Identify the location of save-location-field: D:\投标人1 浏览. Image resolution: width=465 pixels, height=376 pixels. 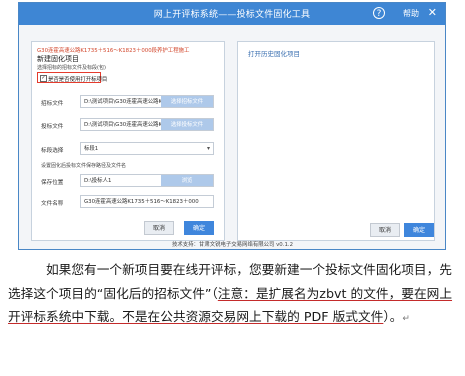
(147, 180).